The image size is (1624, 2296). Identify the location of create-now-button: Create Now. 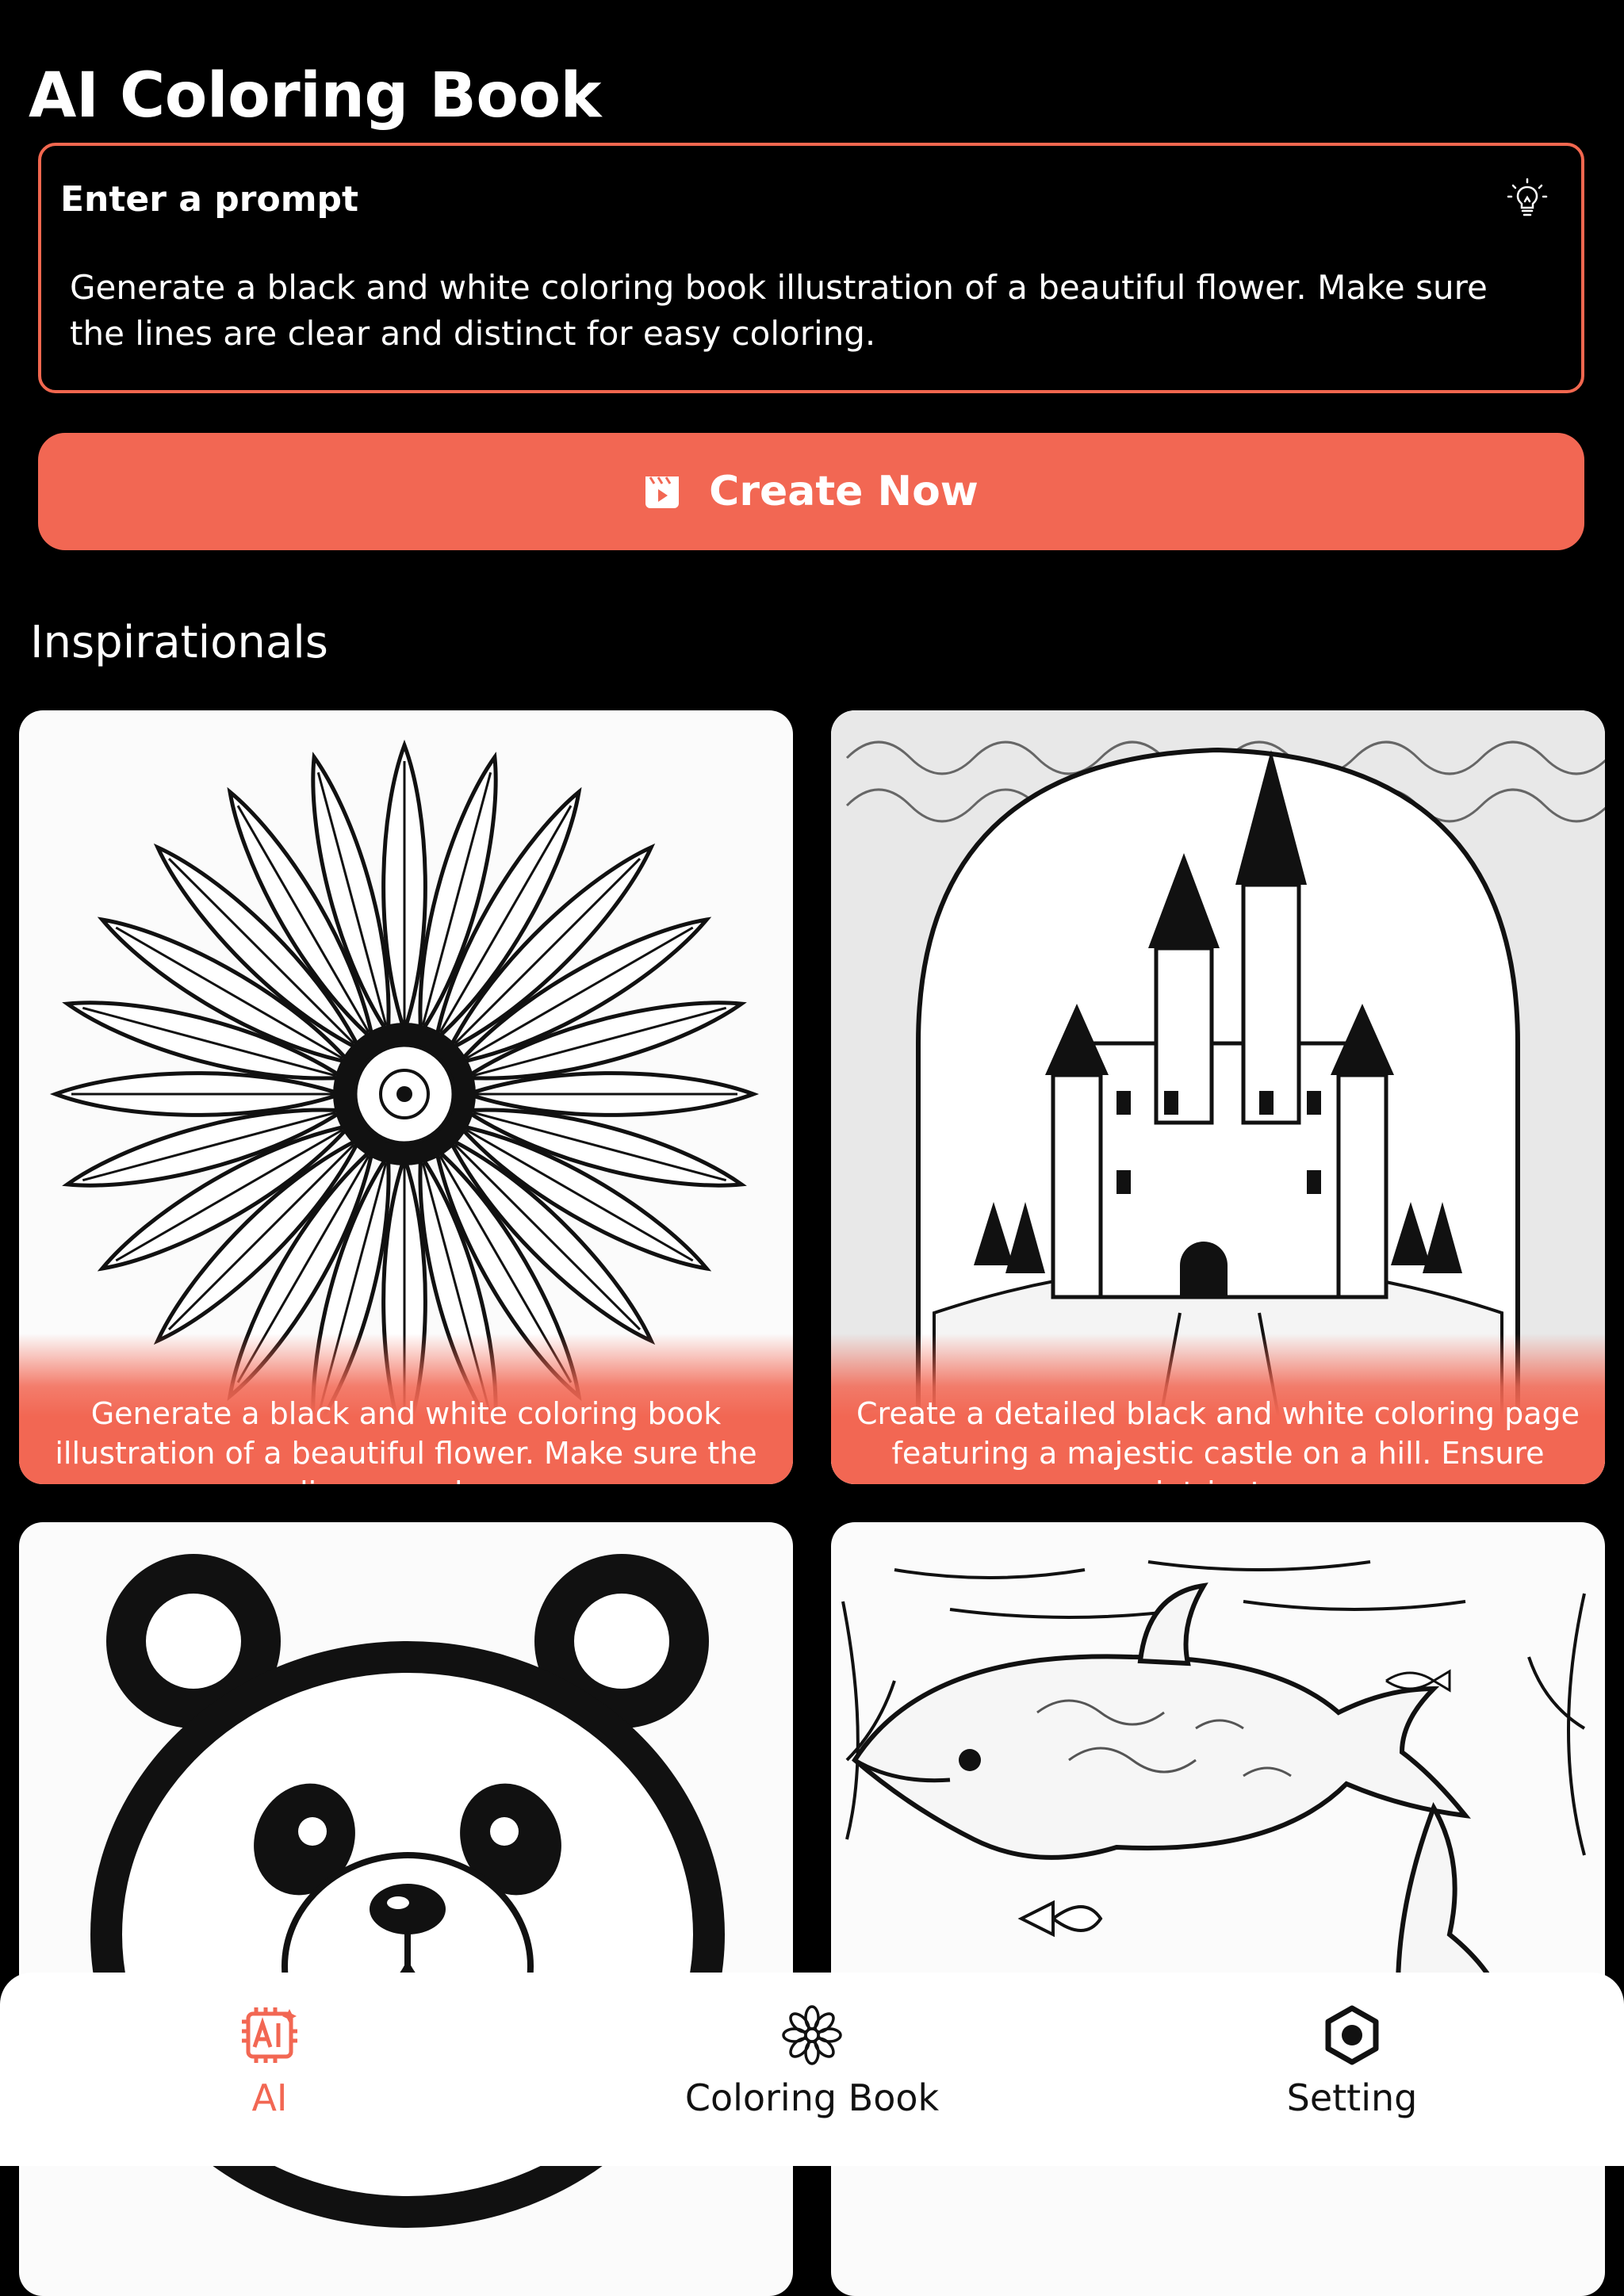
(811, 491).